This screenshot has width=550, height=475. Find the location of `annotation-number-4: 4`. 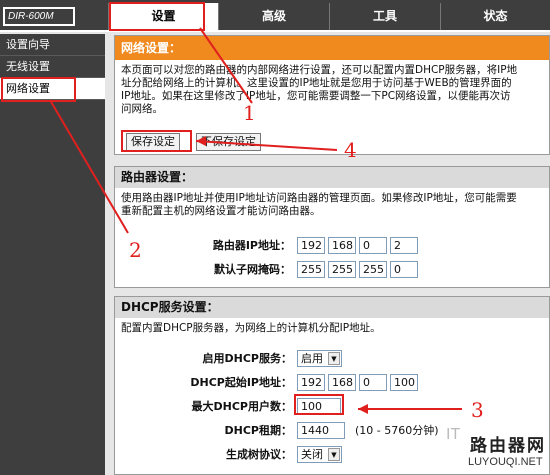

annotation-number-4: 4 is located at coordinates (350, 150).